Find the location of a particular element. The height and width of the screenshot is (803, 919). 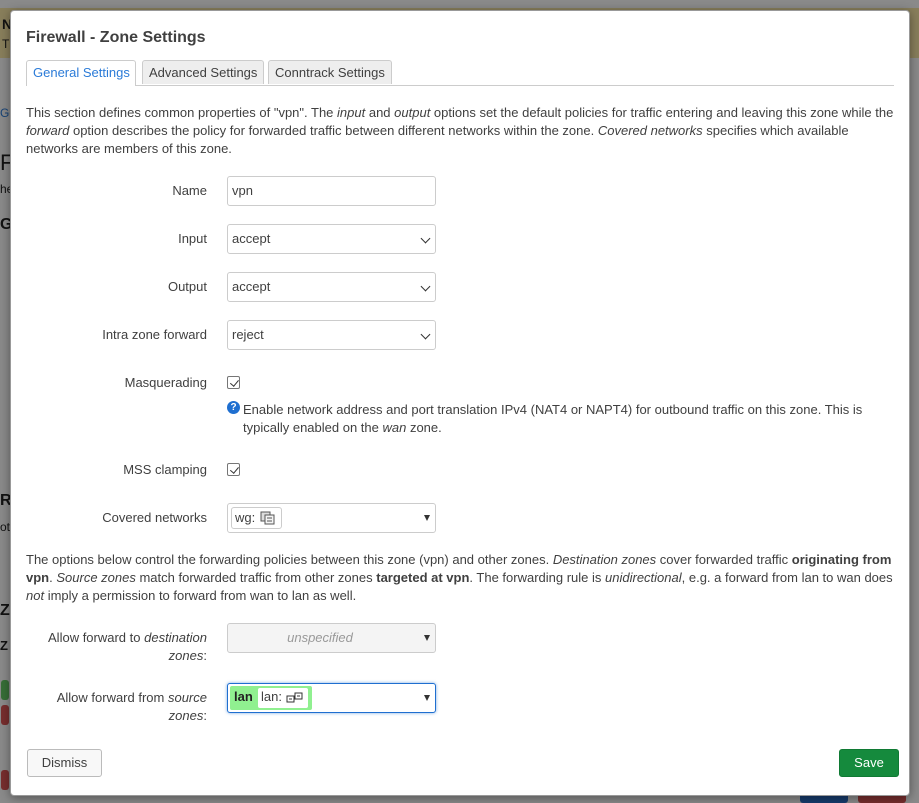

input-policy-value: accept is located at coordinates (251, 238).